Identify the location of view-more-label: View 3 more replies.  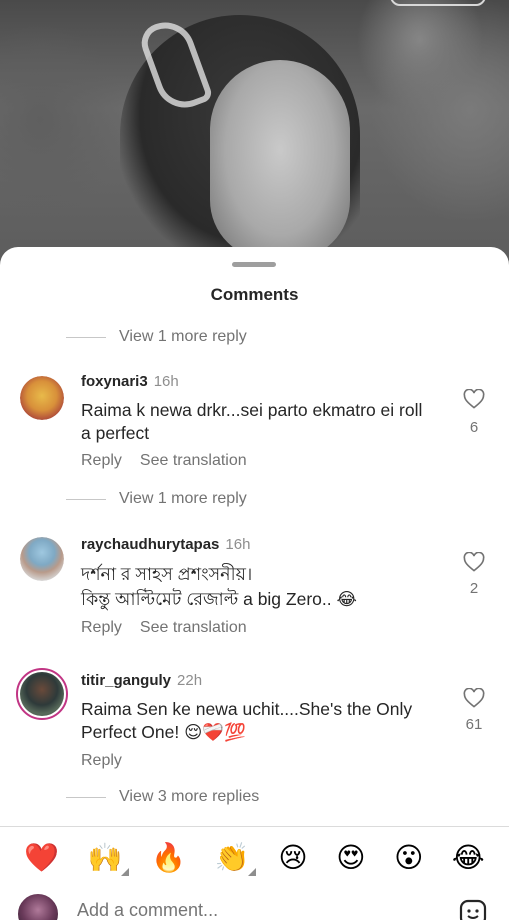
(189, 797).